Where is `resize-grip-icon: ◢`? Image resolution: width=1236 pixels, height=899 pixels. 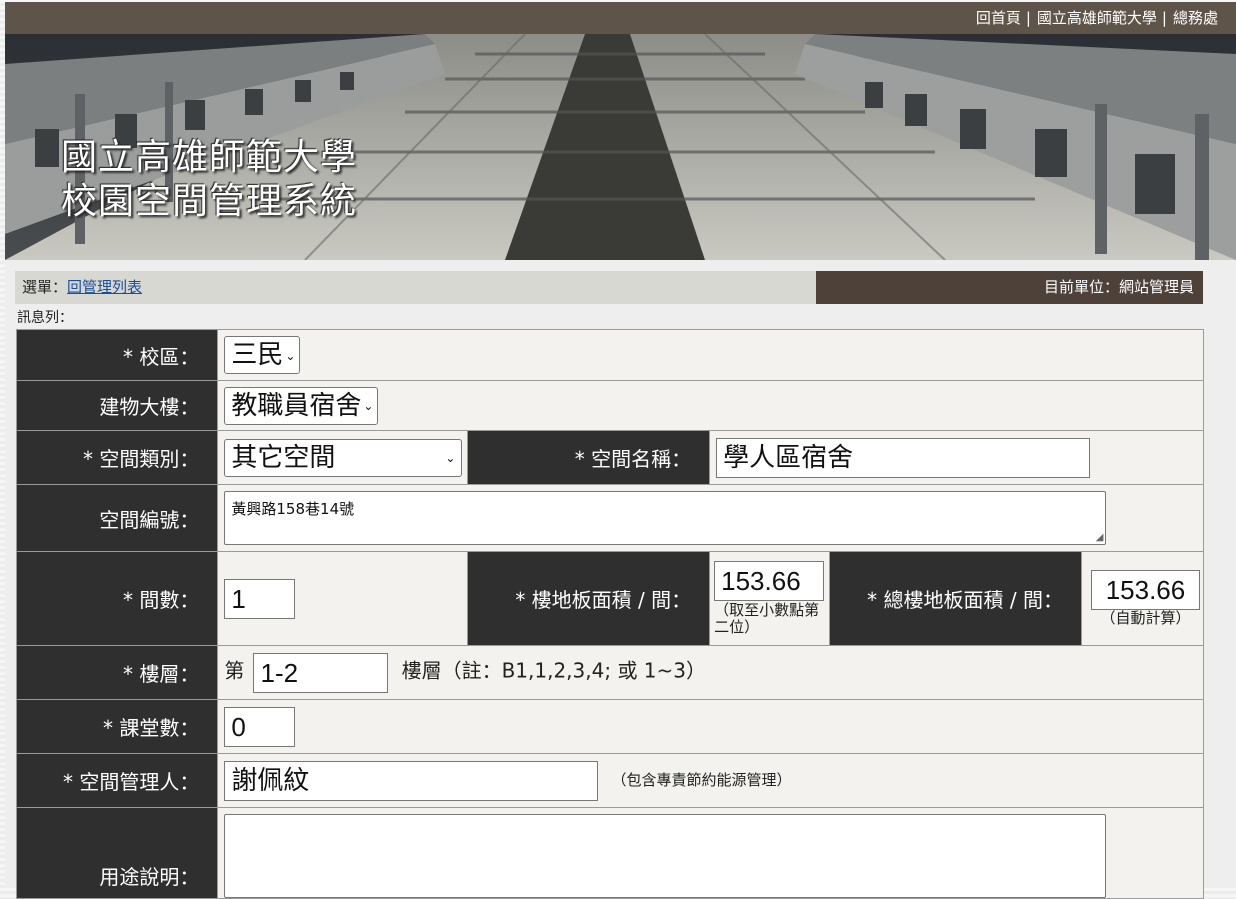
resize-grip-icon: ◢ is located at coordinates (1100, 537).